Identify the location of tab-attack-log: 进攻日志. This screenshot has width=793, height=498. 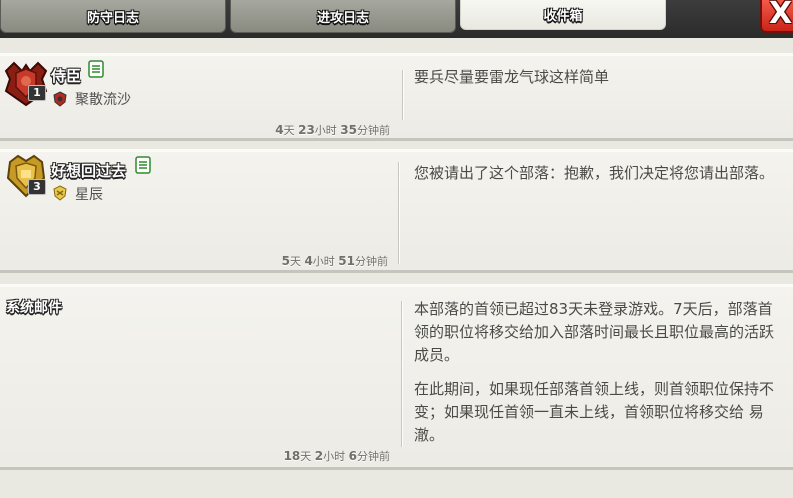
(343, 16).